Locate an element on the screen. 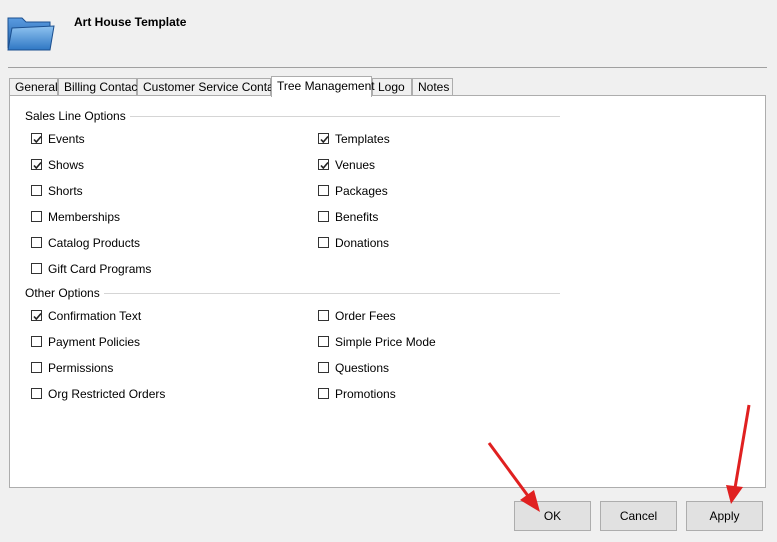 Image resolution: width=777 pixels, height=542 pixels. checkbox-label: Templates is located at coordinates (362, 139).